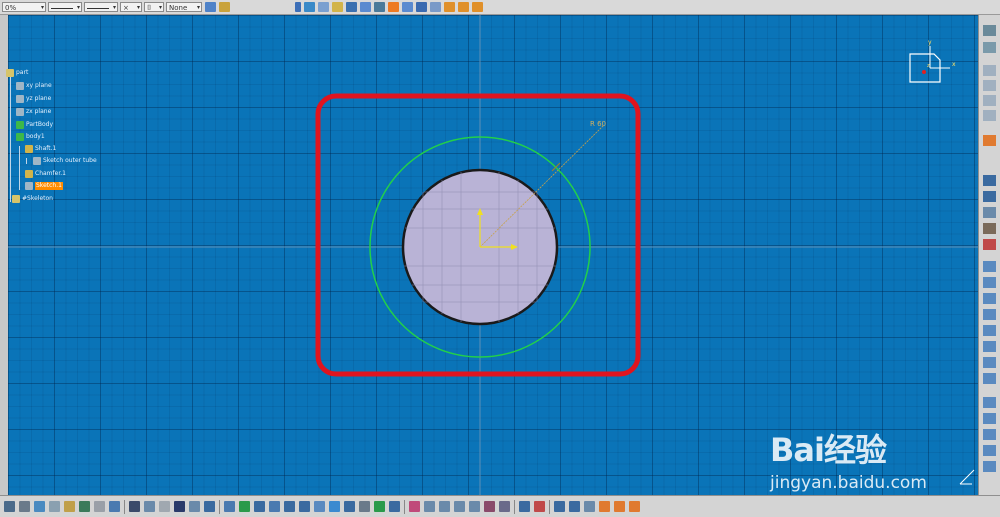 The image size is (1000, 517). What do you see at coordinates (40, 149) in the screenshot?
I see `tree-item-shaft: Shaft.1` at bounding box center [40, 149].